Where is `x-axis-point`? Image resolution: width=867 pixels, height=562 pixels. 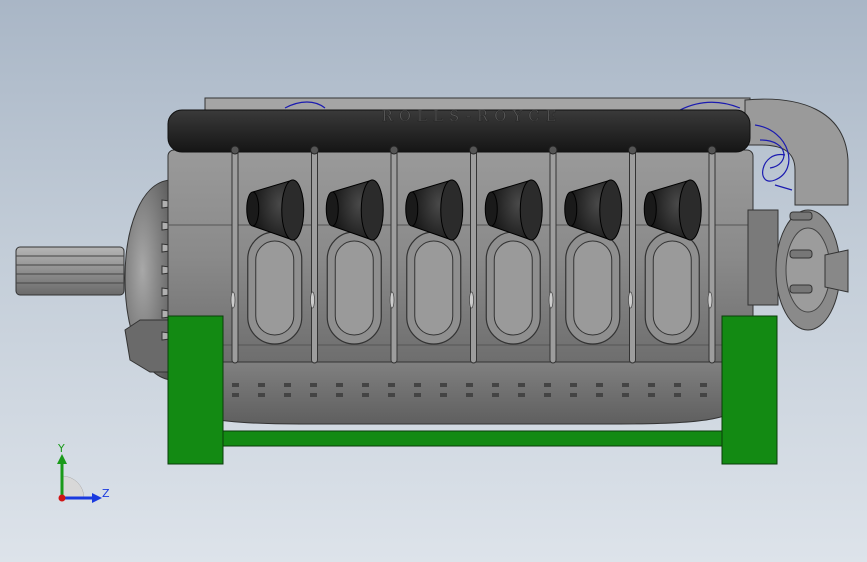 x-axis-point is located at coordinates (62, 498).